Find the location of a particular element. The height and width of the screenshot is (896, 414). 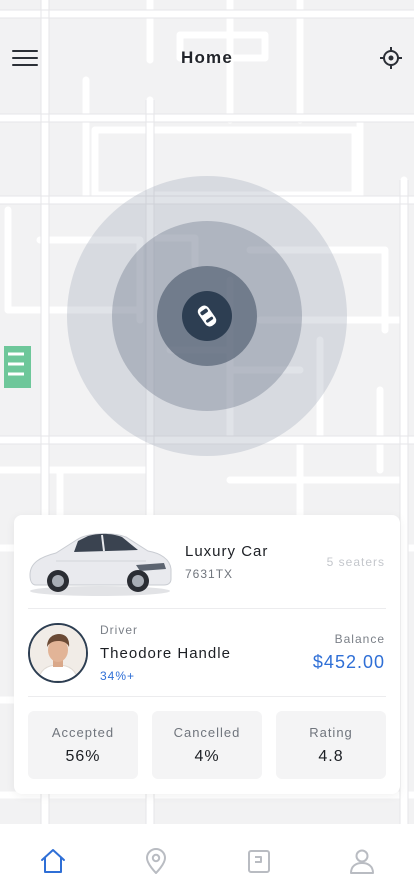

location-pin-icon is located at coordinates (156, 861).